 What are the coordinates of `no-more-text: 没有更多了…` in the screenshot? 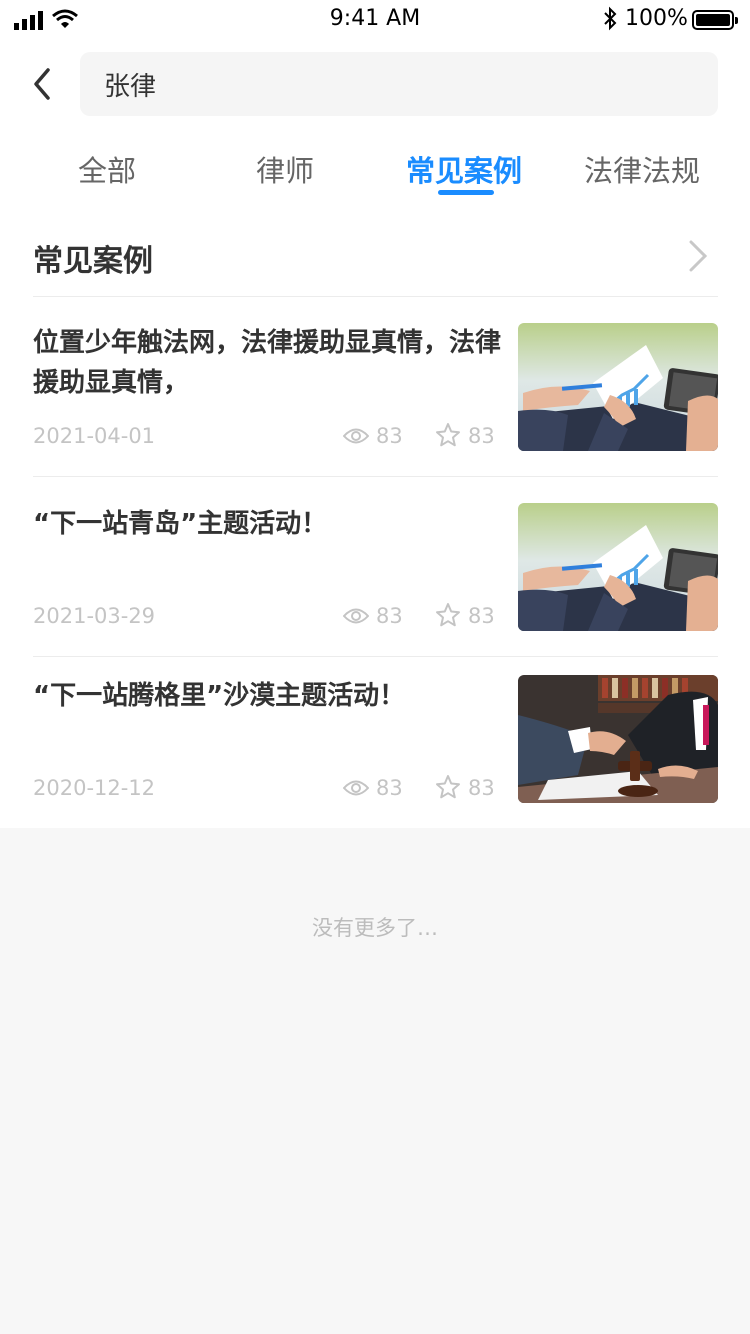 It's located at (375, 928).